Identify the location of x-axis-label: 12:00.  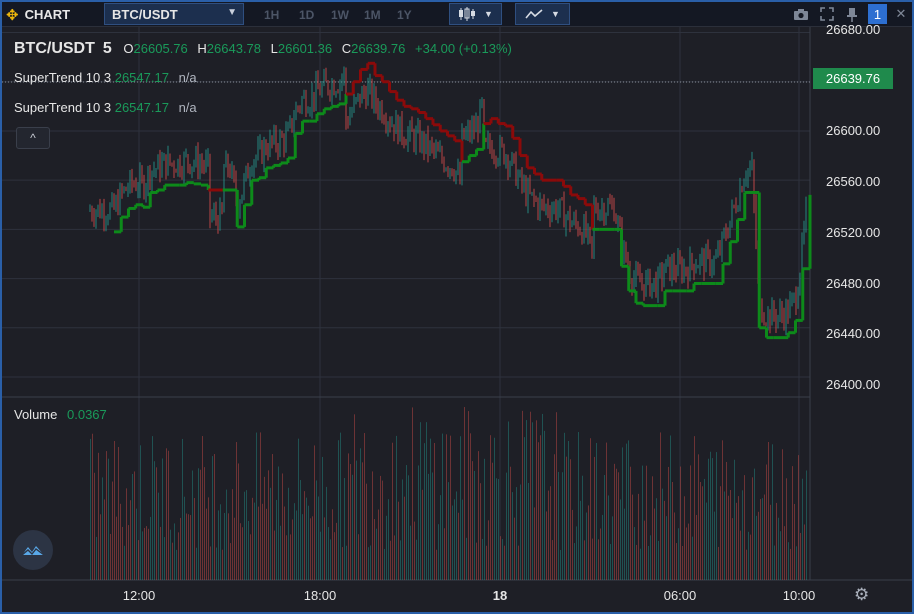
(139, 595).